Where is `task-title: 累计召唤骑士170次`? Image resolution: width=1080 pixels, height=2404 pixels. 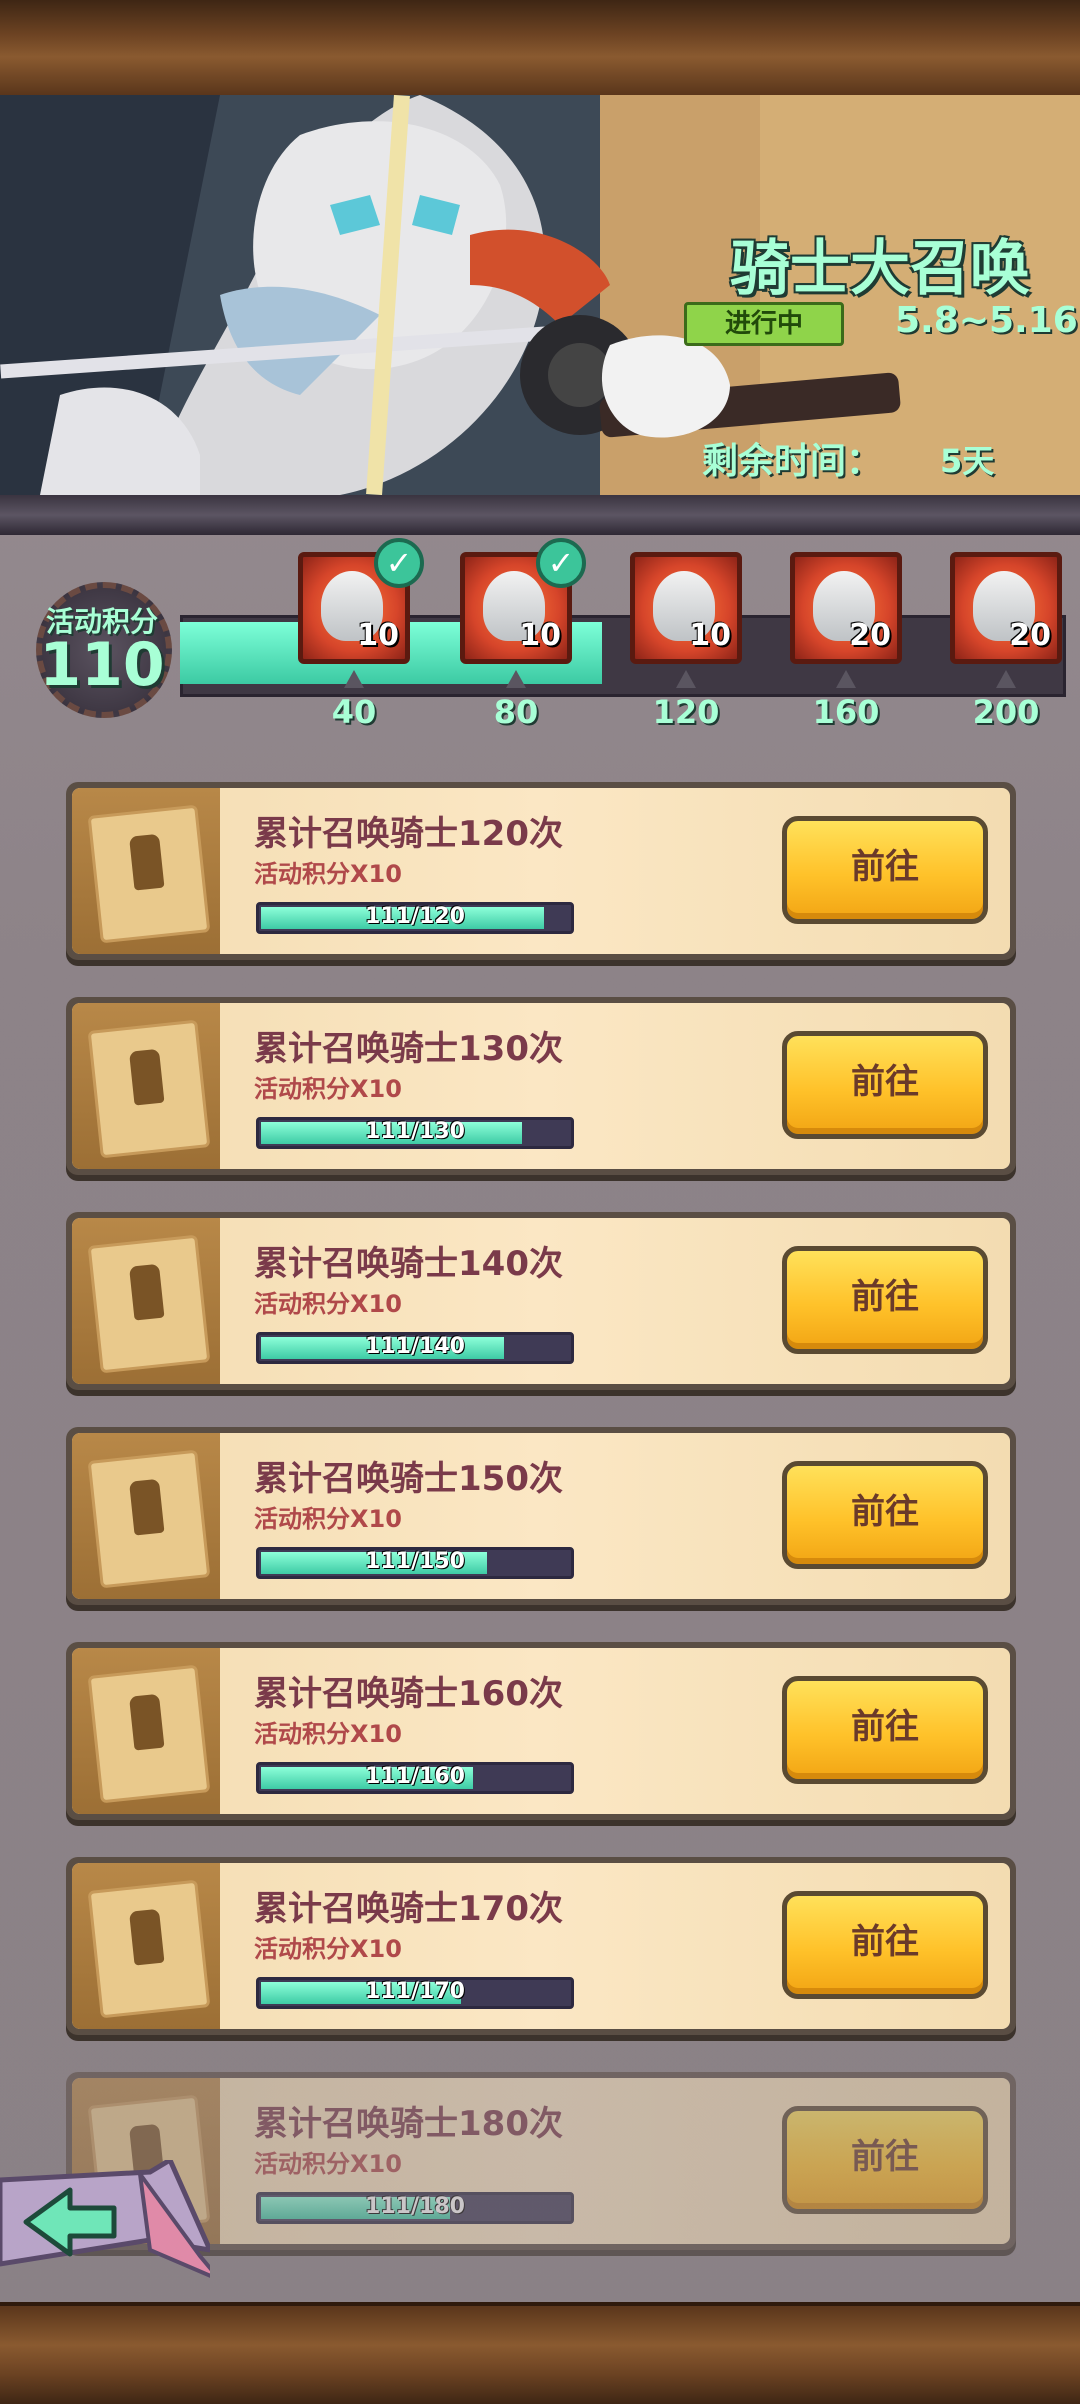 task-title: 累计召唤骑士170次 is located at coordinates (408, 1909).